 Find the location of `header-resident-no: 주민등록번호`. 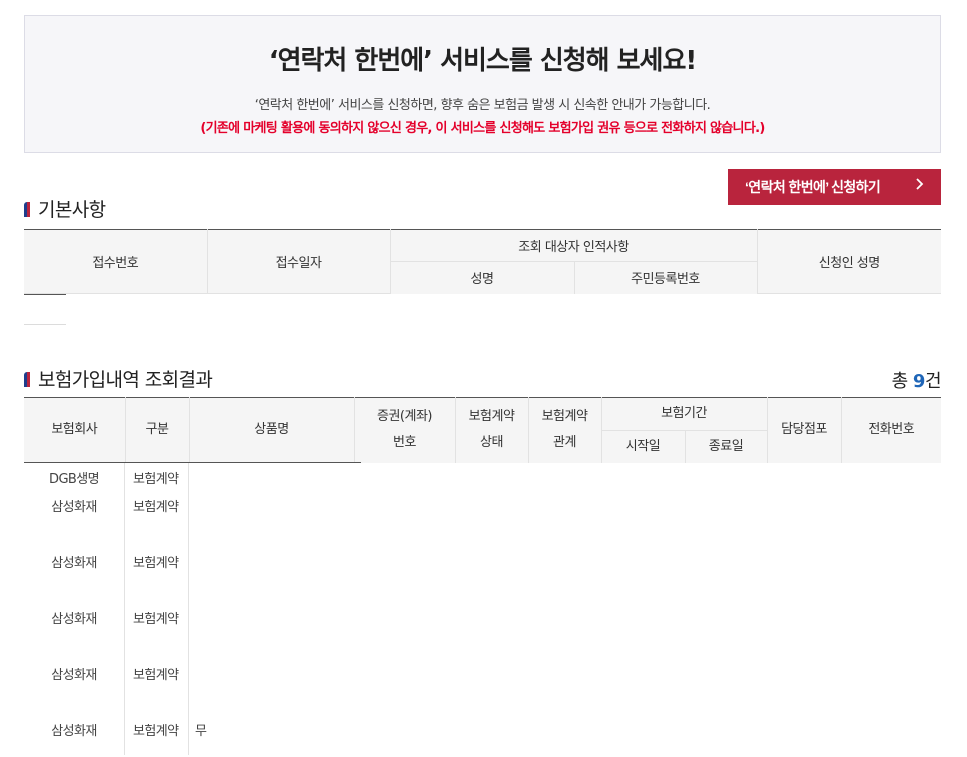

header-resident-no: 주민등록번호 is located at coordinates (666, 277).